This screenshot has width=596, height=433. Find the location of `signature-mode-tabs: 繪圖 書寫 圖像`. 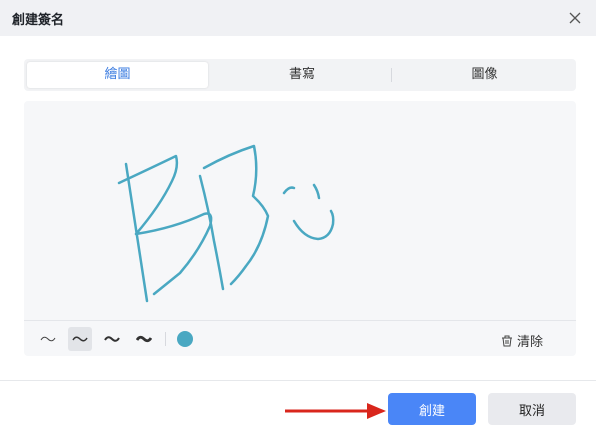

signature-mode-tabs: 繪圖 書寫 圖像 is located at coordinates (300, 75).